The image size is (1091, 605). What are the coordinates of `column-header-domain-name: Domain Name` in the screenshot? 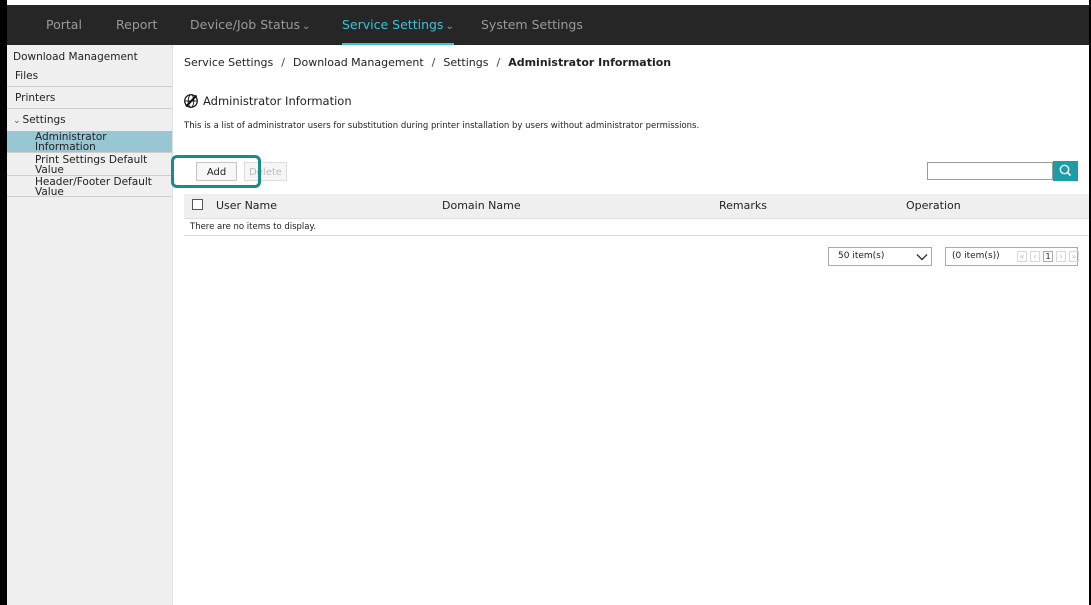 It's located at (481, 205).